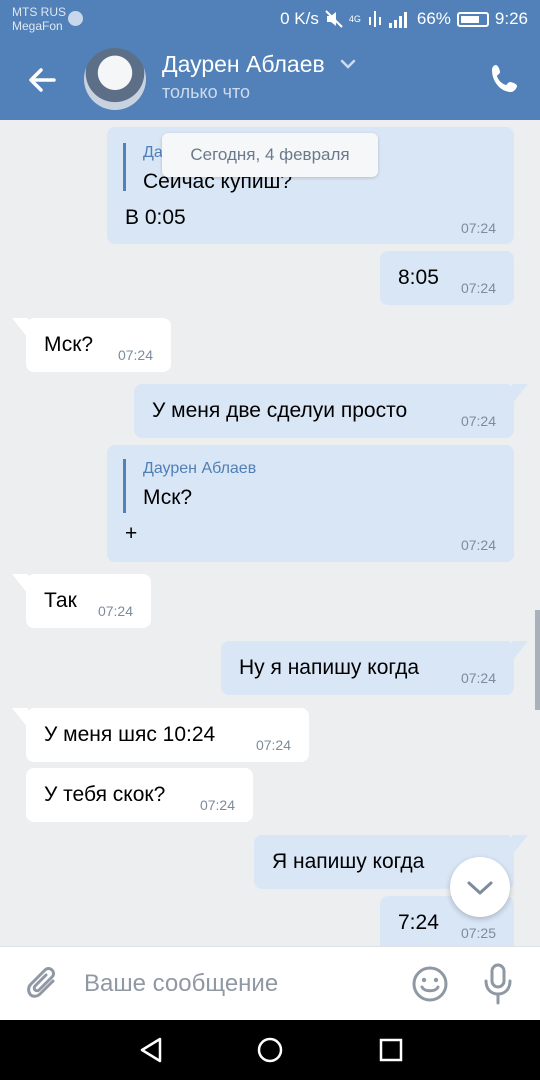  Describe the element at coordinates (43, 984) in the screenshot. I see `paperclip-icon` at that location.